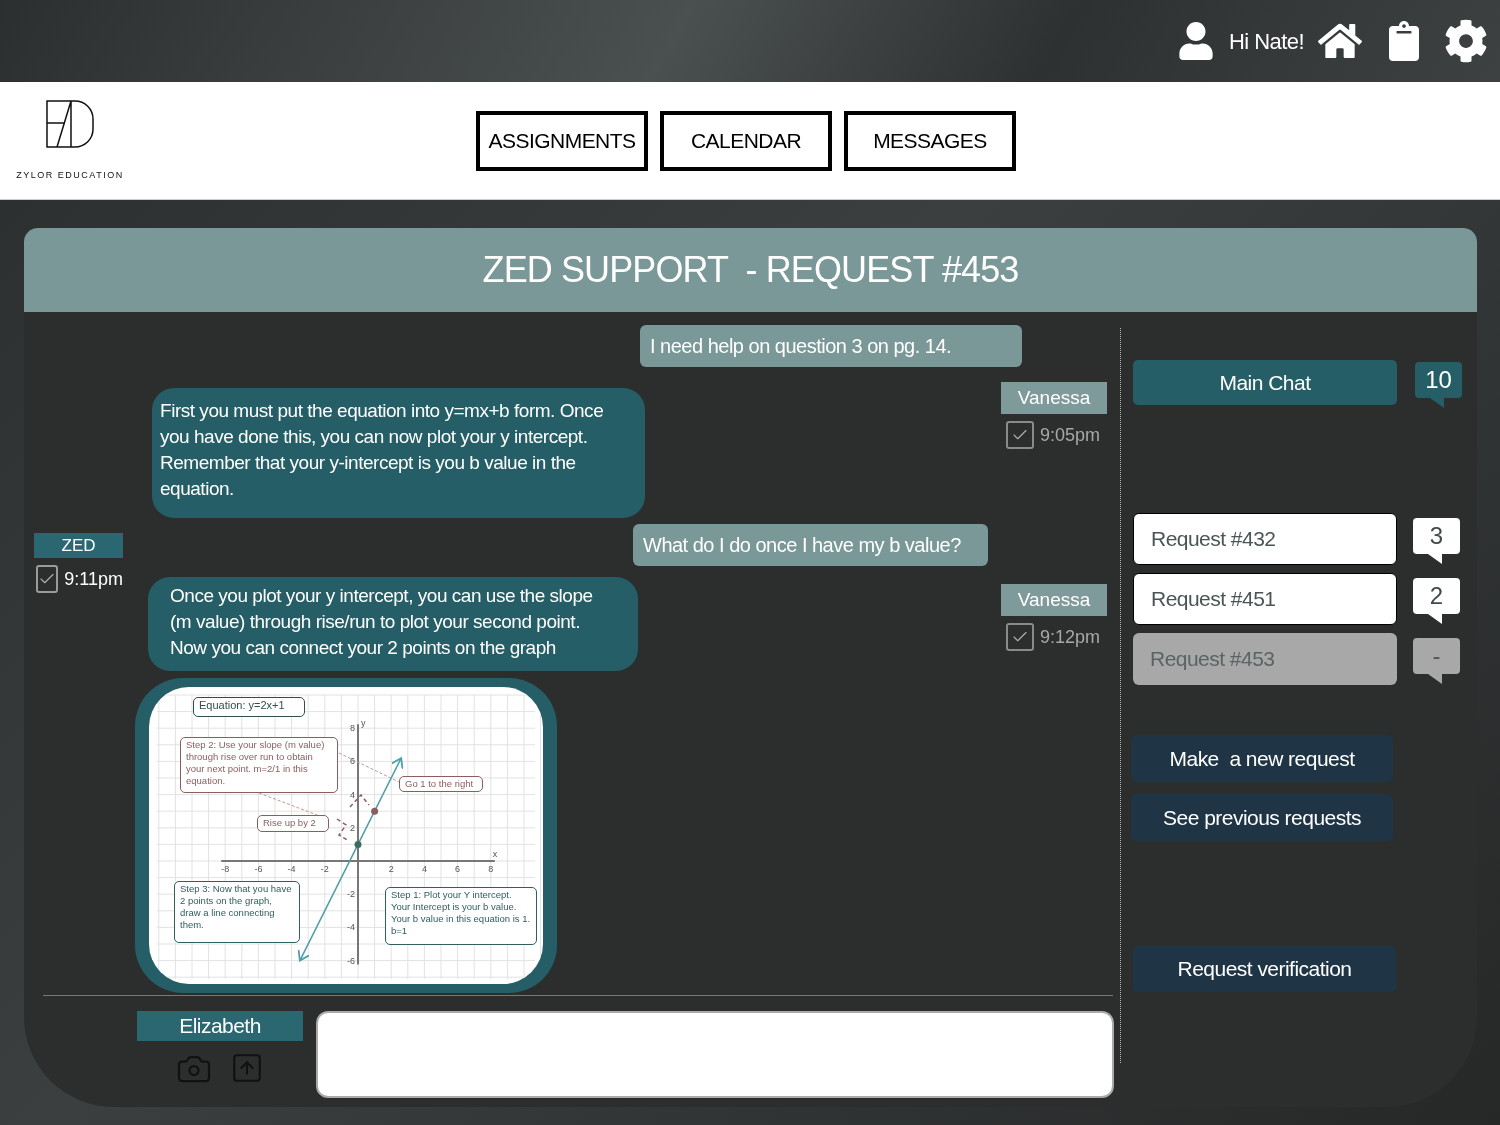  What do you see at coordinates (461, 916) in the screenshot?
I see `graph-note: Step 1: Plot your Y intercept. Your Intercept is your b value. Your b value in this equation is 1. b=1` at bounding box center [461, 916].